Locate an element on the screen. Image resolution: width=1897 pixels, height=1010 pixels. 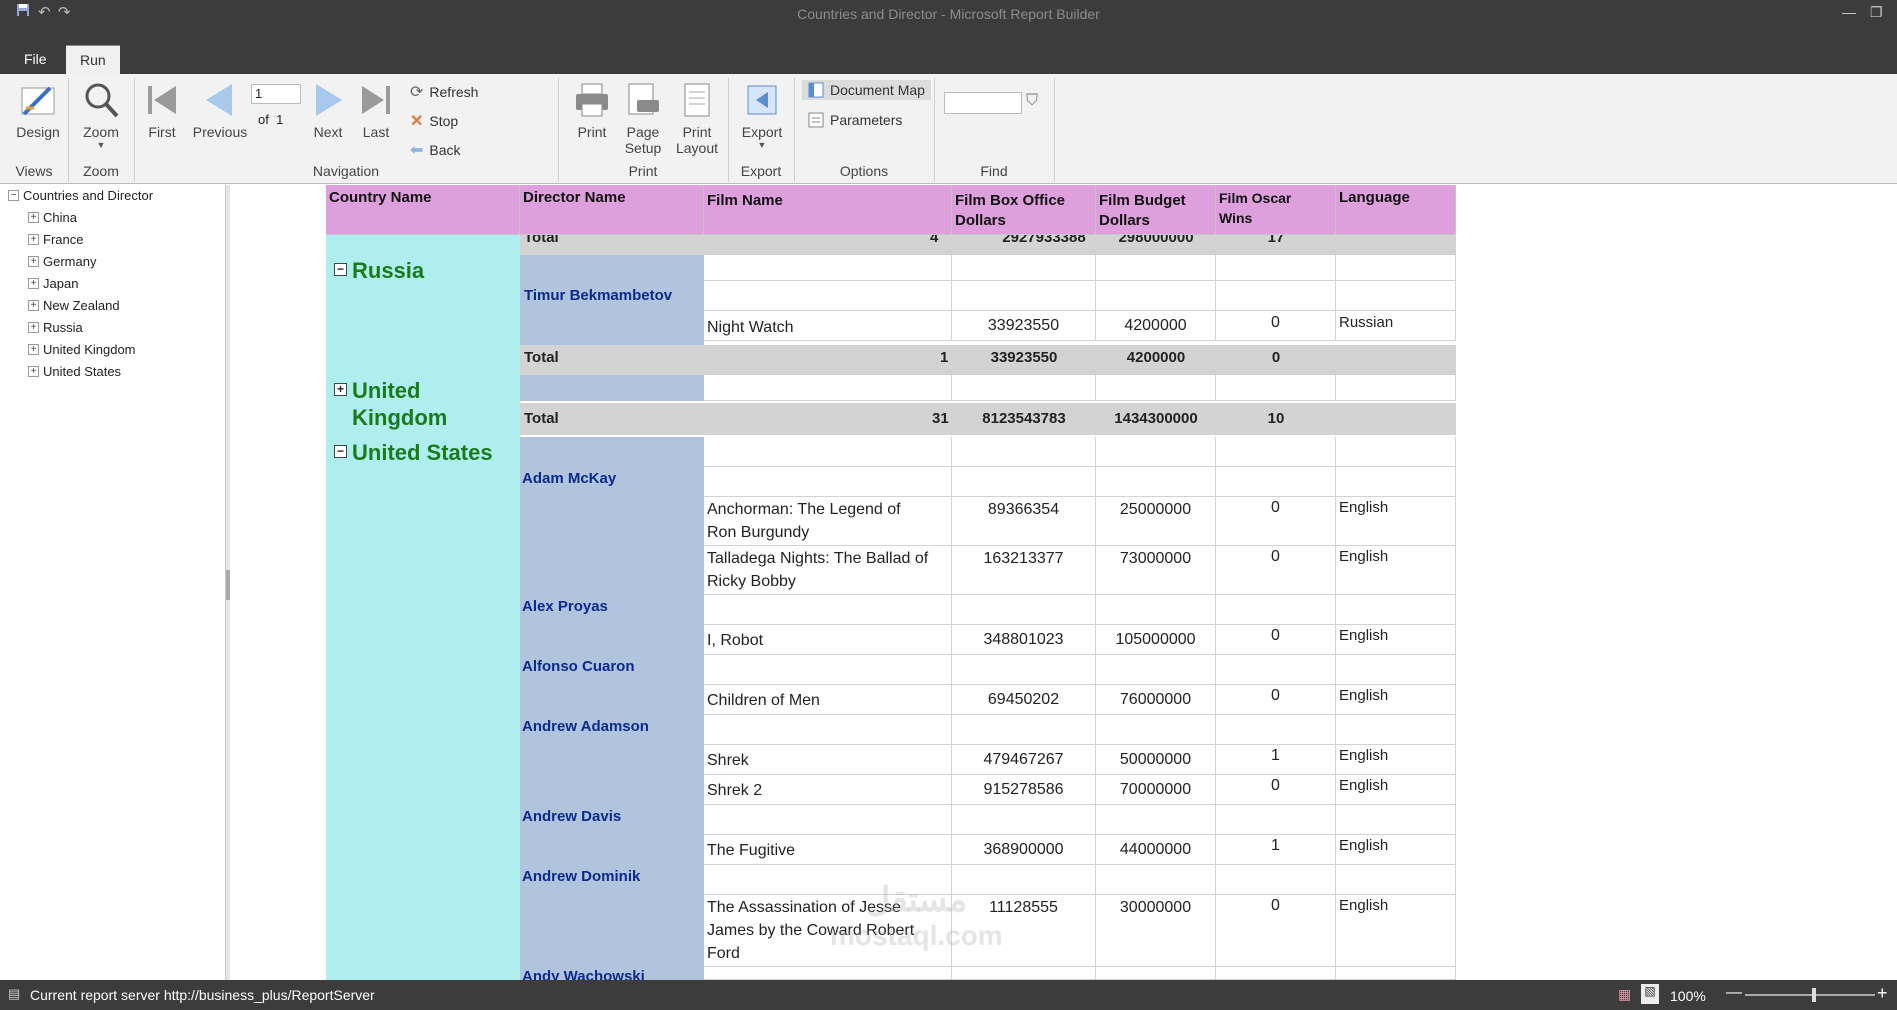
group-label-navigation: Navigation is located at coordinates (346, 171).